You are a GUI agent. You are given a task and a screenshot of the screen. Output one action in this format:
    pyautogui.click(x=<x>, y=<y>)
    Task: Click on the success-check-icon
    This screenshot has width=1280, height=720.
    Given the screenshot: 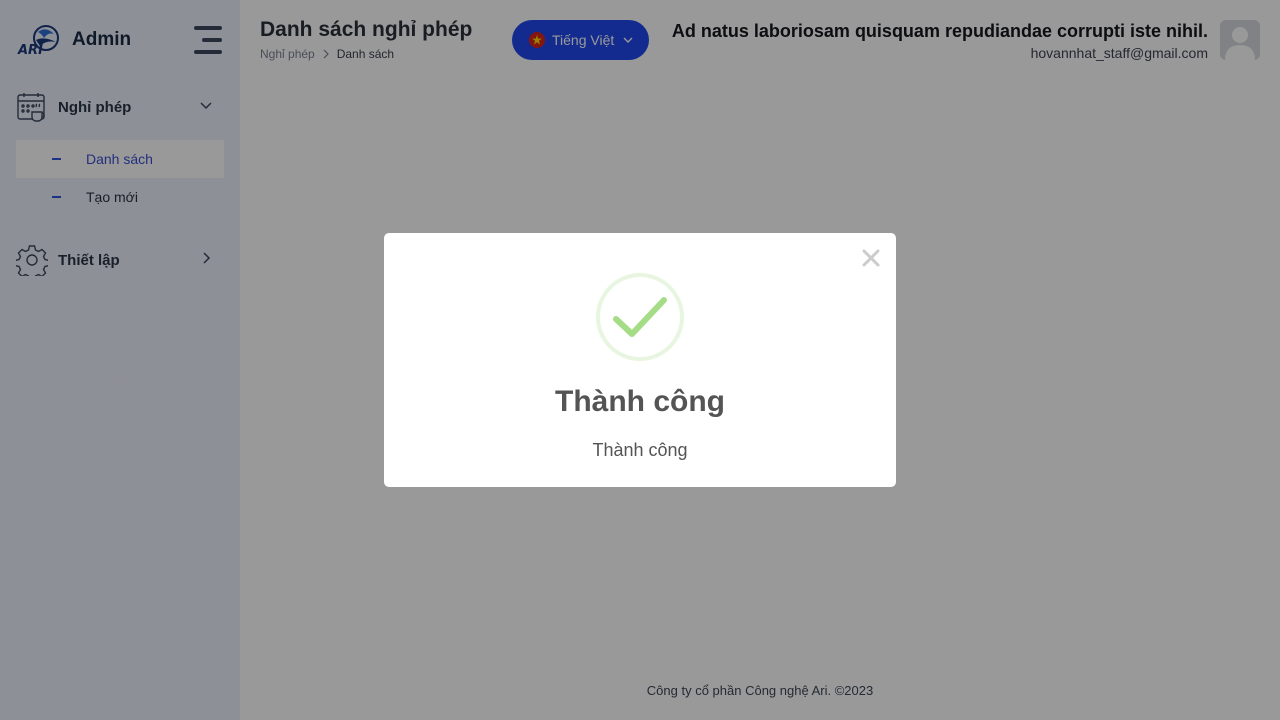 What is the action you would take?
    pyautogui.click(x=640, y=317)
    